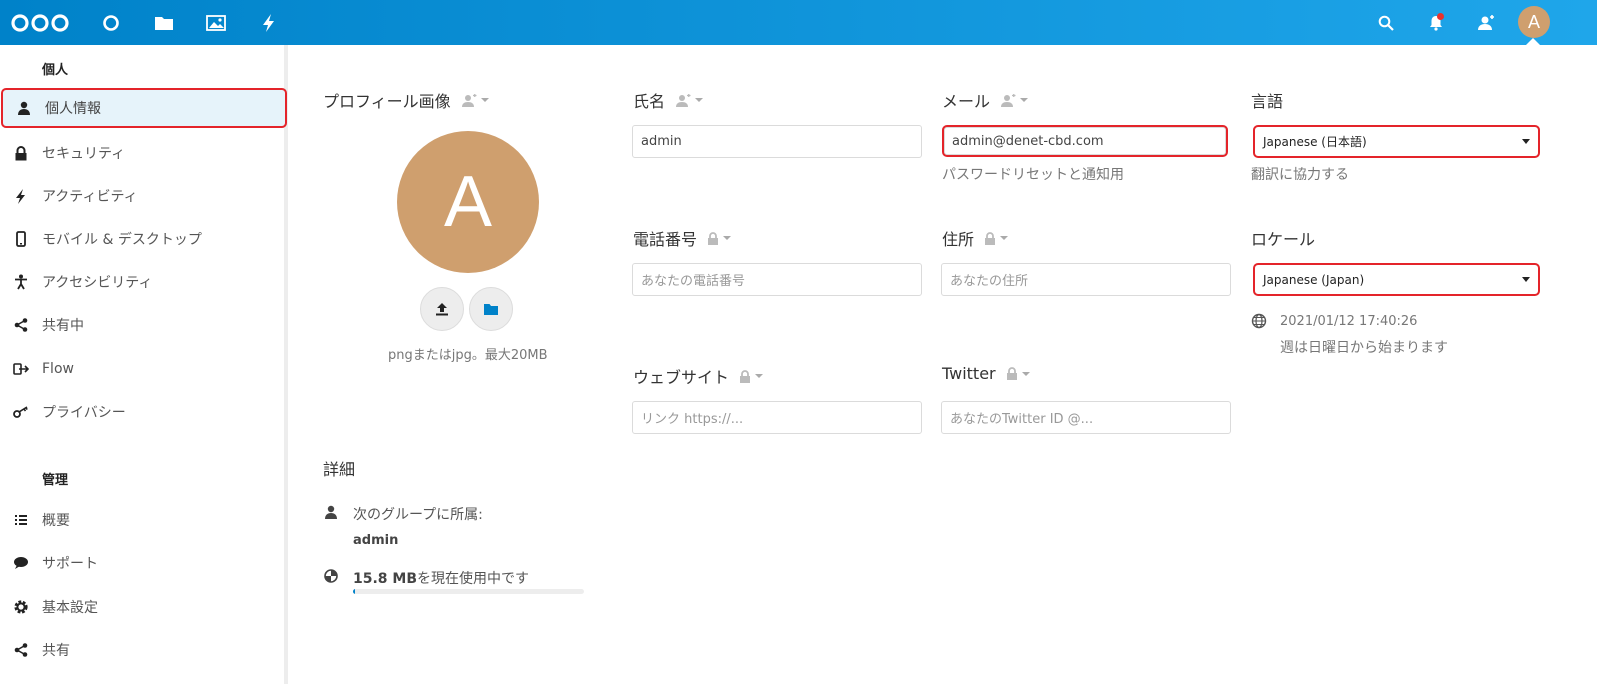  I want to click on personal-section-title: 個人, so click(55, 70).